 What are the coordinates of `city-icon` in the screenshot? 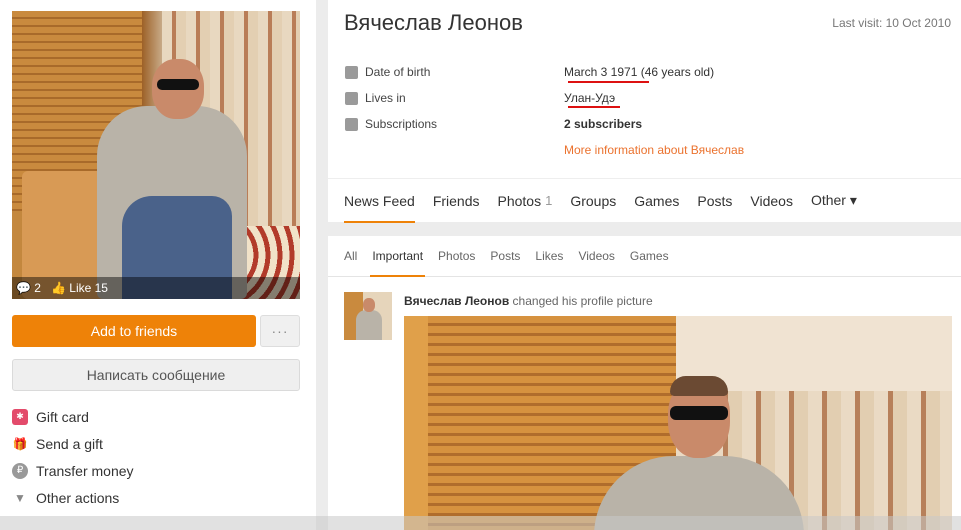 It's located at (351, 98).